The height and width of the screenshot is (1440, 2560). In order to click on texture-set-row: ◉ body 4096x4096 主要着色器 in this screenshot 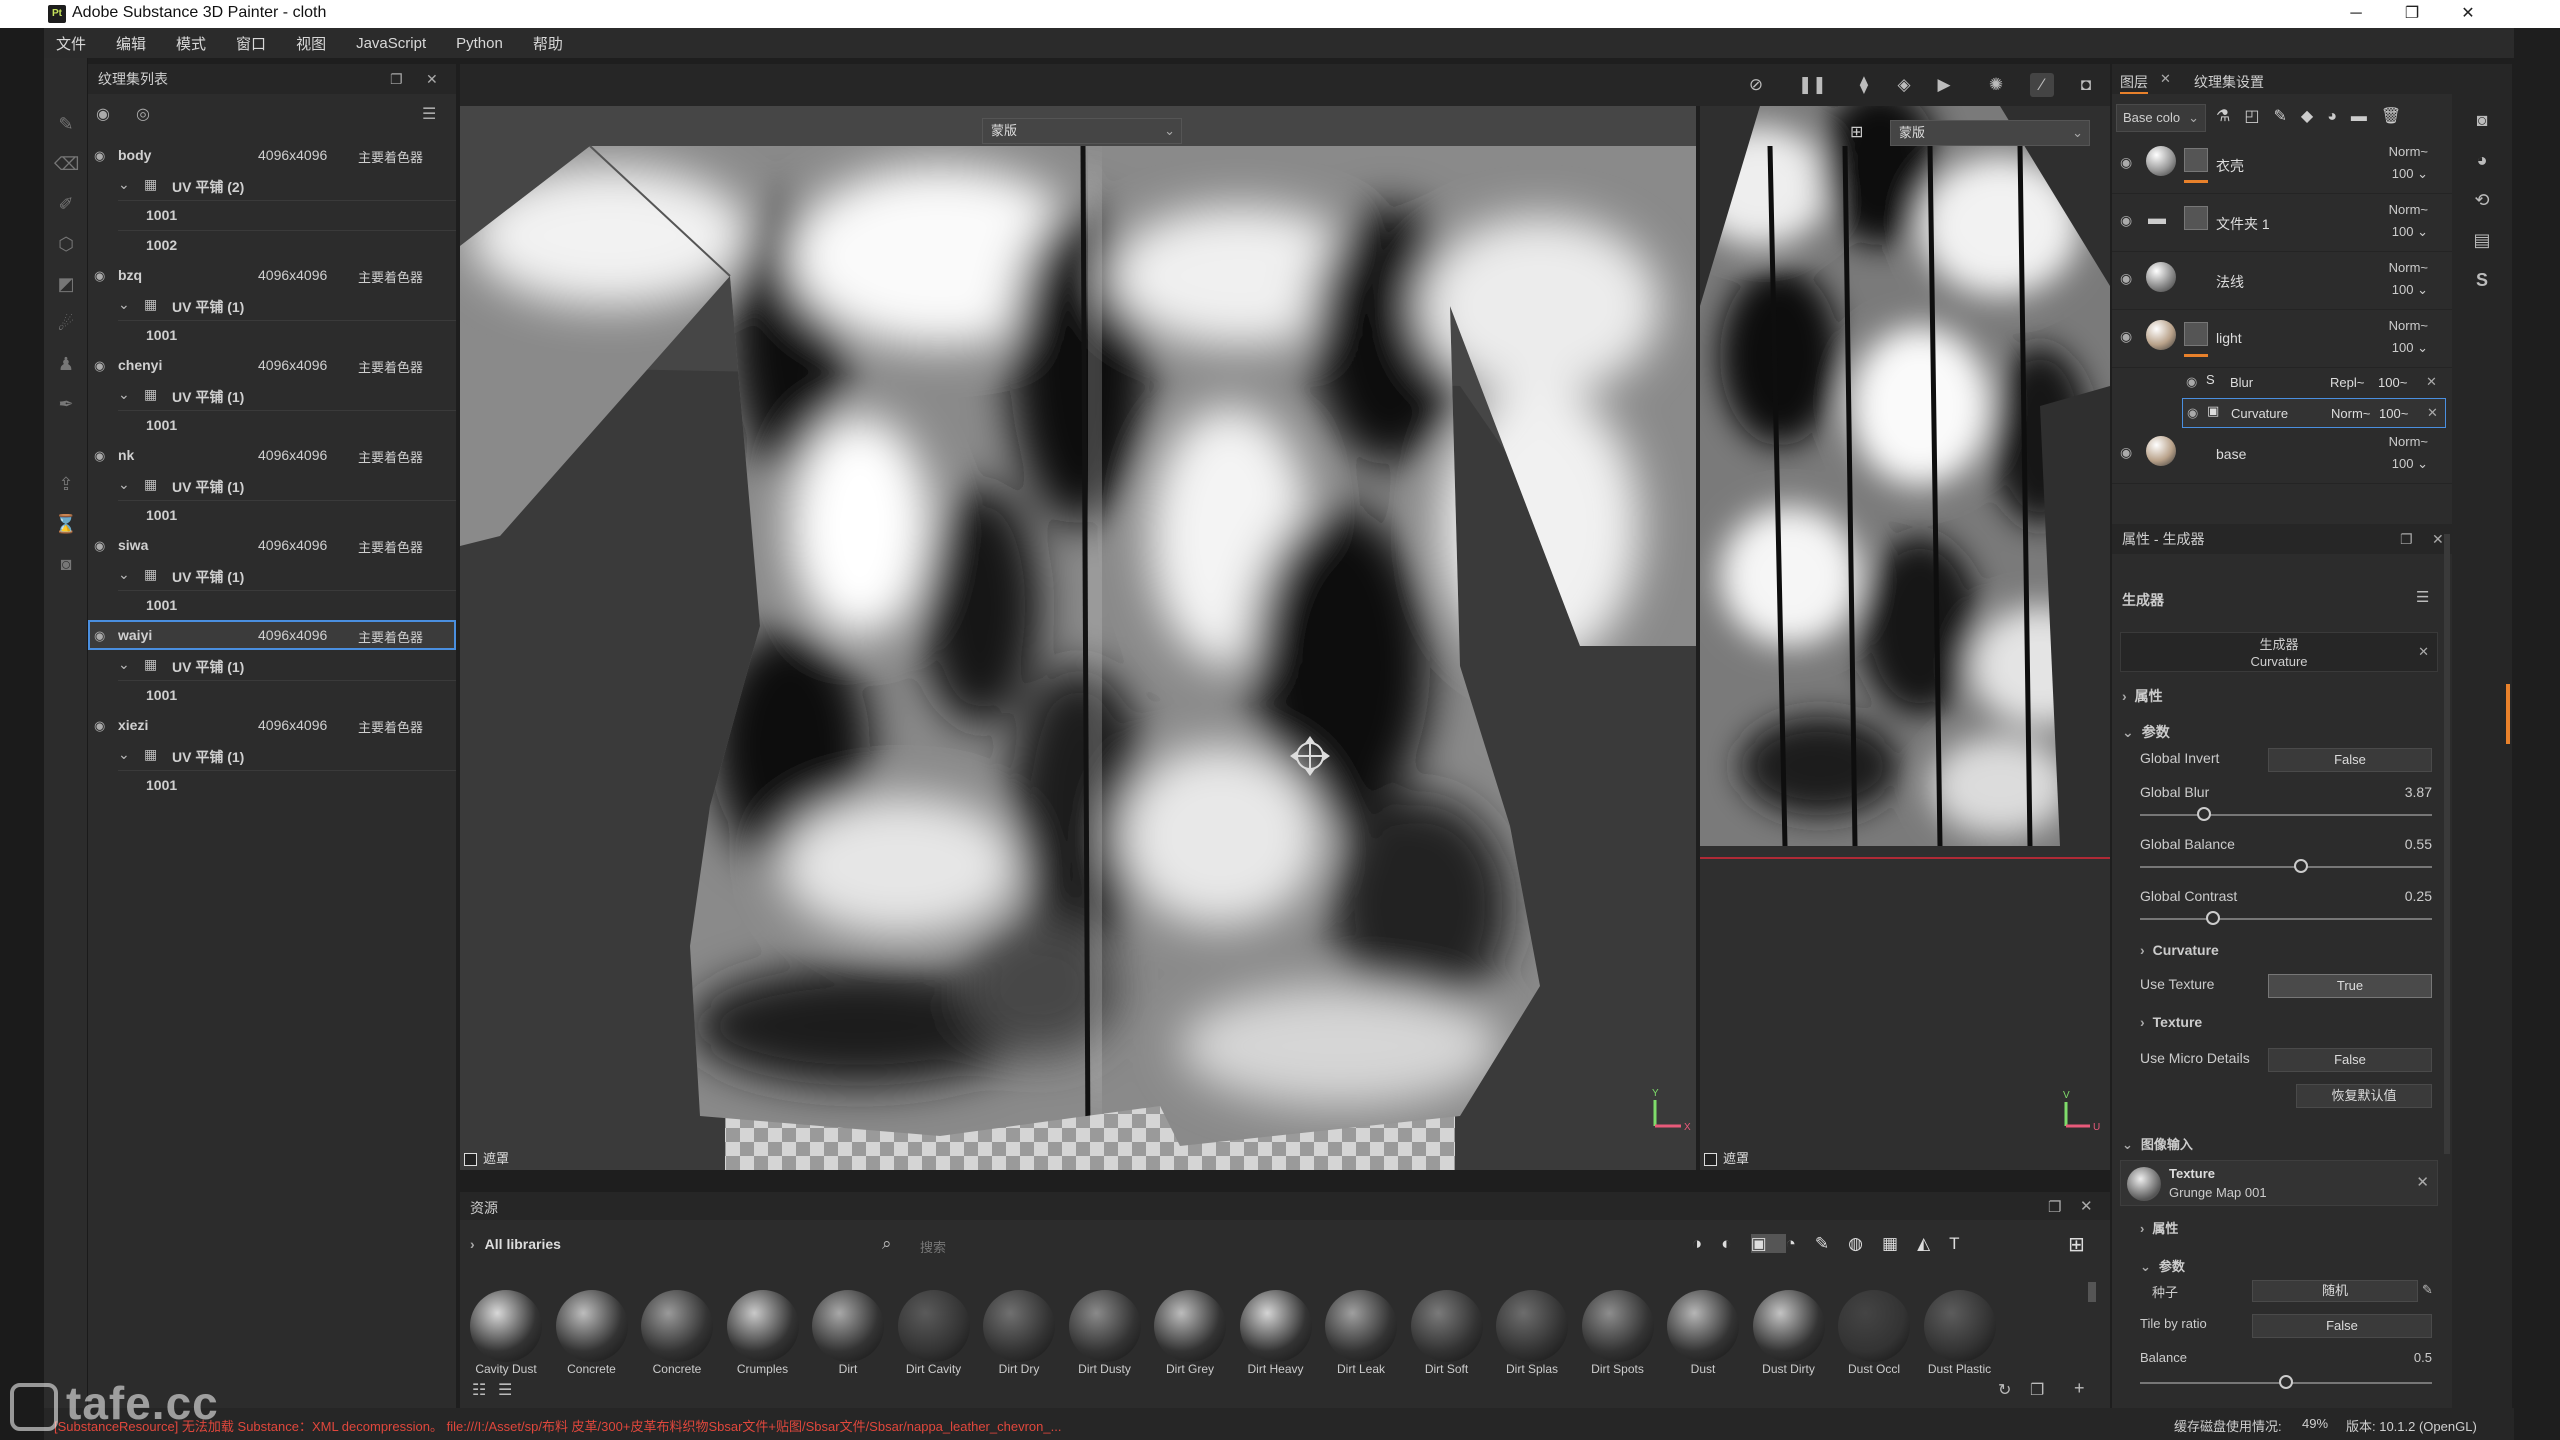, I will do `click(272, 155)`.